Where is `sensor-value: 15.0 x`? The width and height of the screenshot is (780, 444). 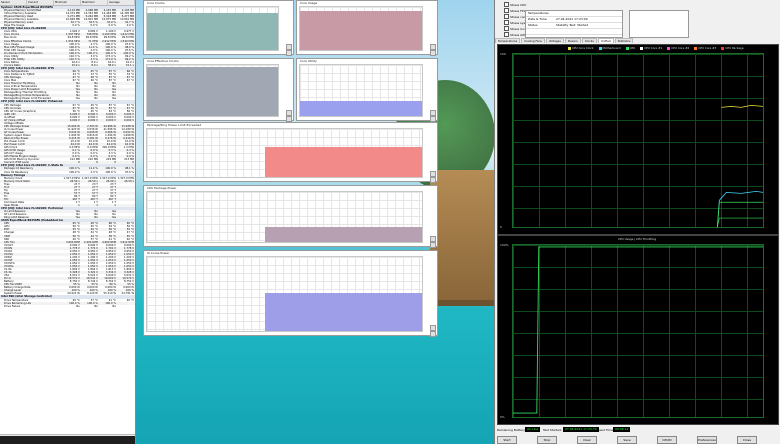
sensor-value: 15.0 x is located at coordinates (75, 65).